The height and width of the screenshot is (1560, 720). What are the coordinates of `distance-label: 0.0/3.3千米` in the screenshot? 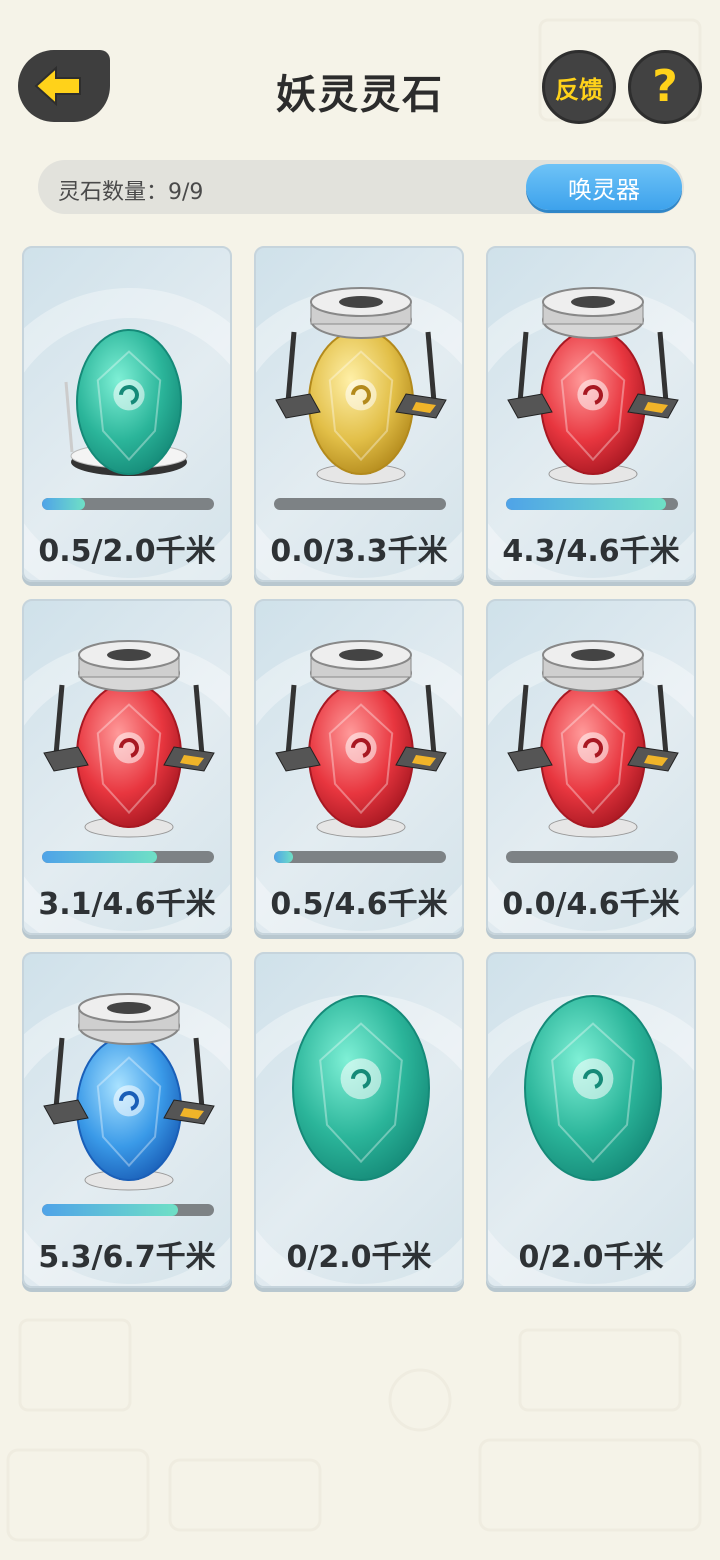 It's located at (359, 551).